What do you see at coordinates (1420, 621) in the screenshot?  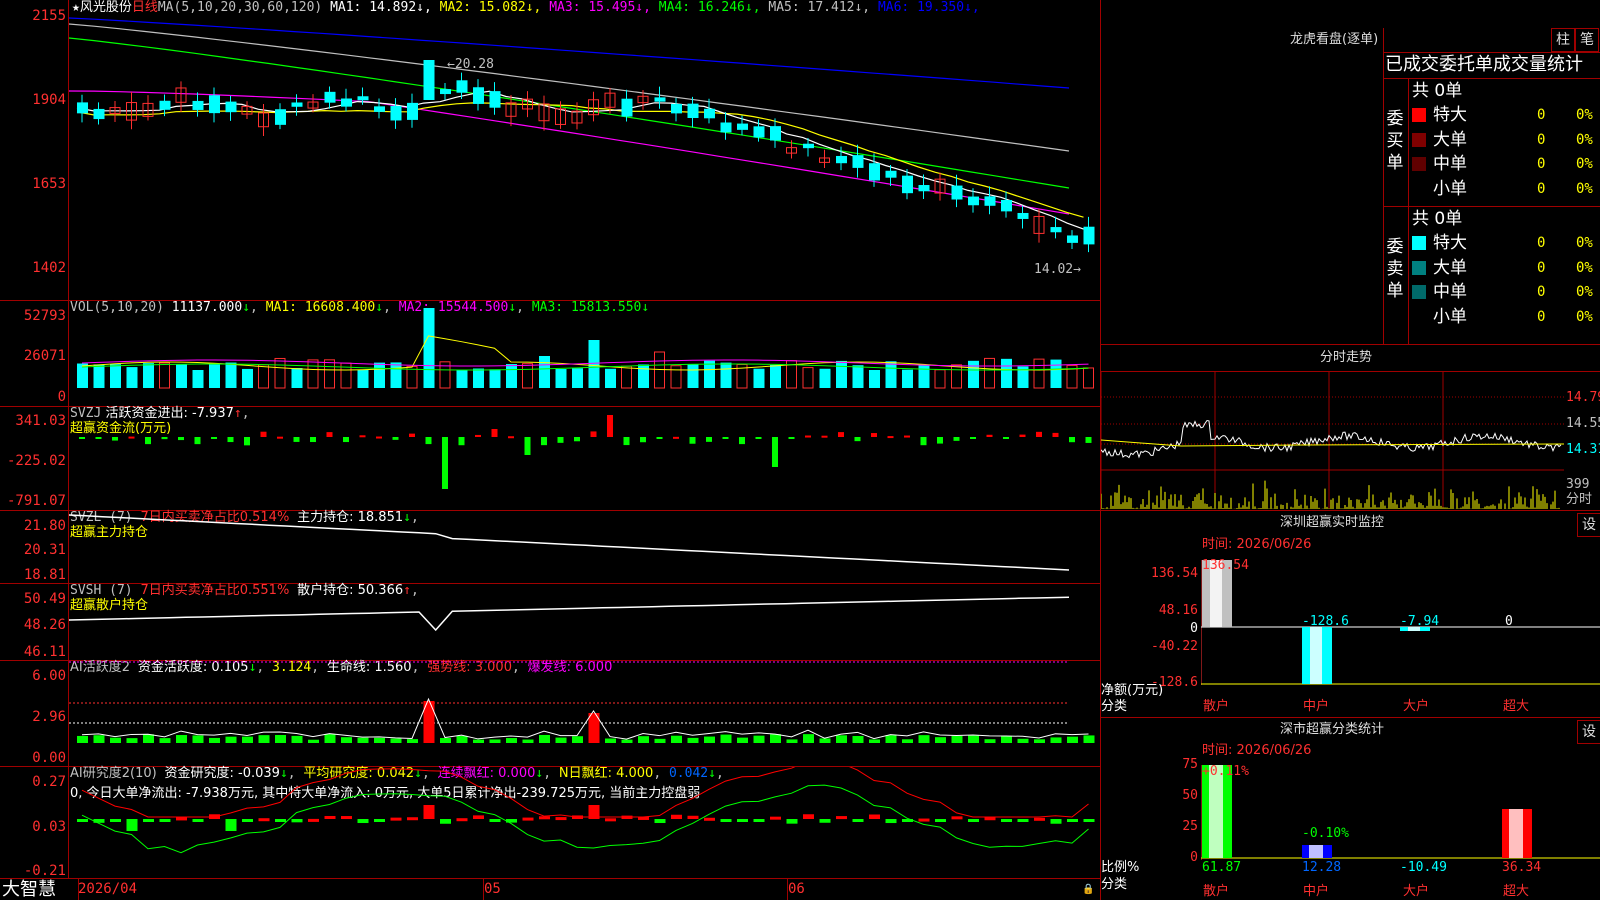 I see `sz-value: -7.94` at bounding box center [1420, 621].